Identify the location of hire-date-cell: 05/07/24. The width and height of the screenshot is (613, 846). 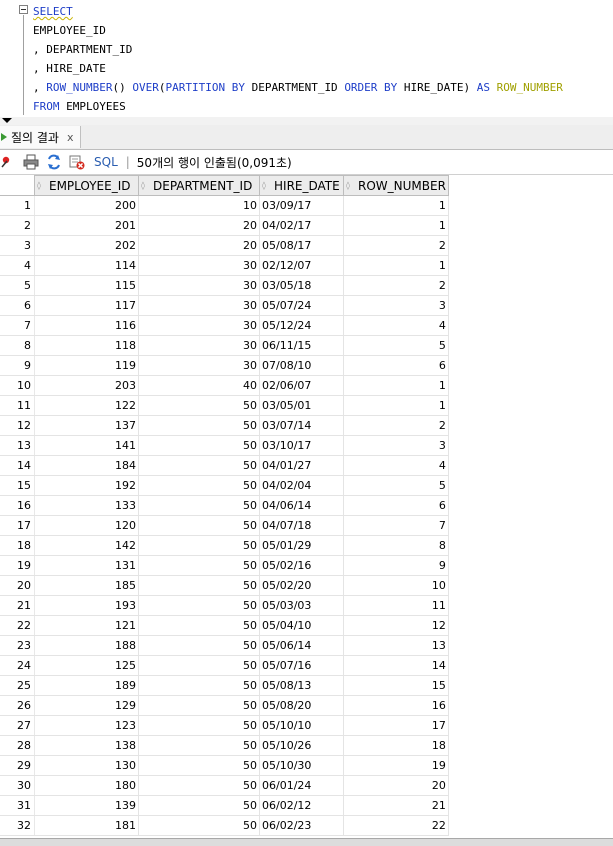
(301, 305).